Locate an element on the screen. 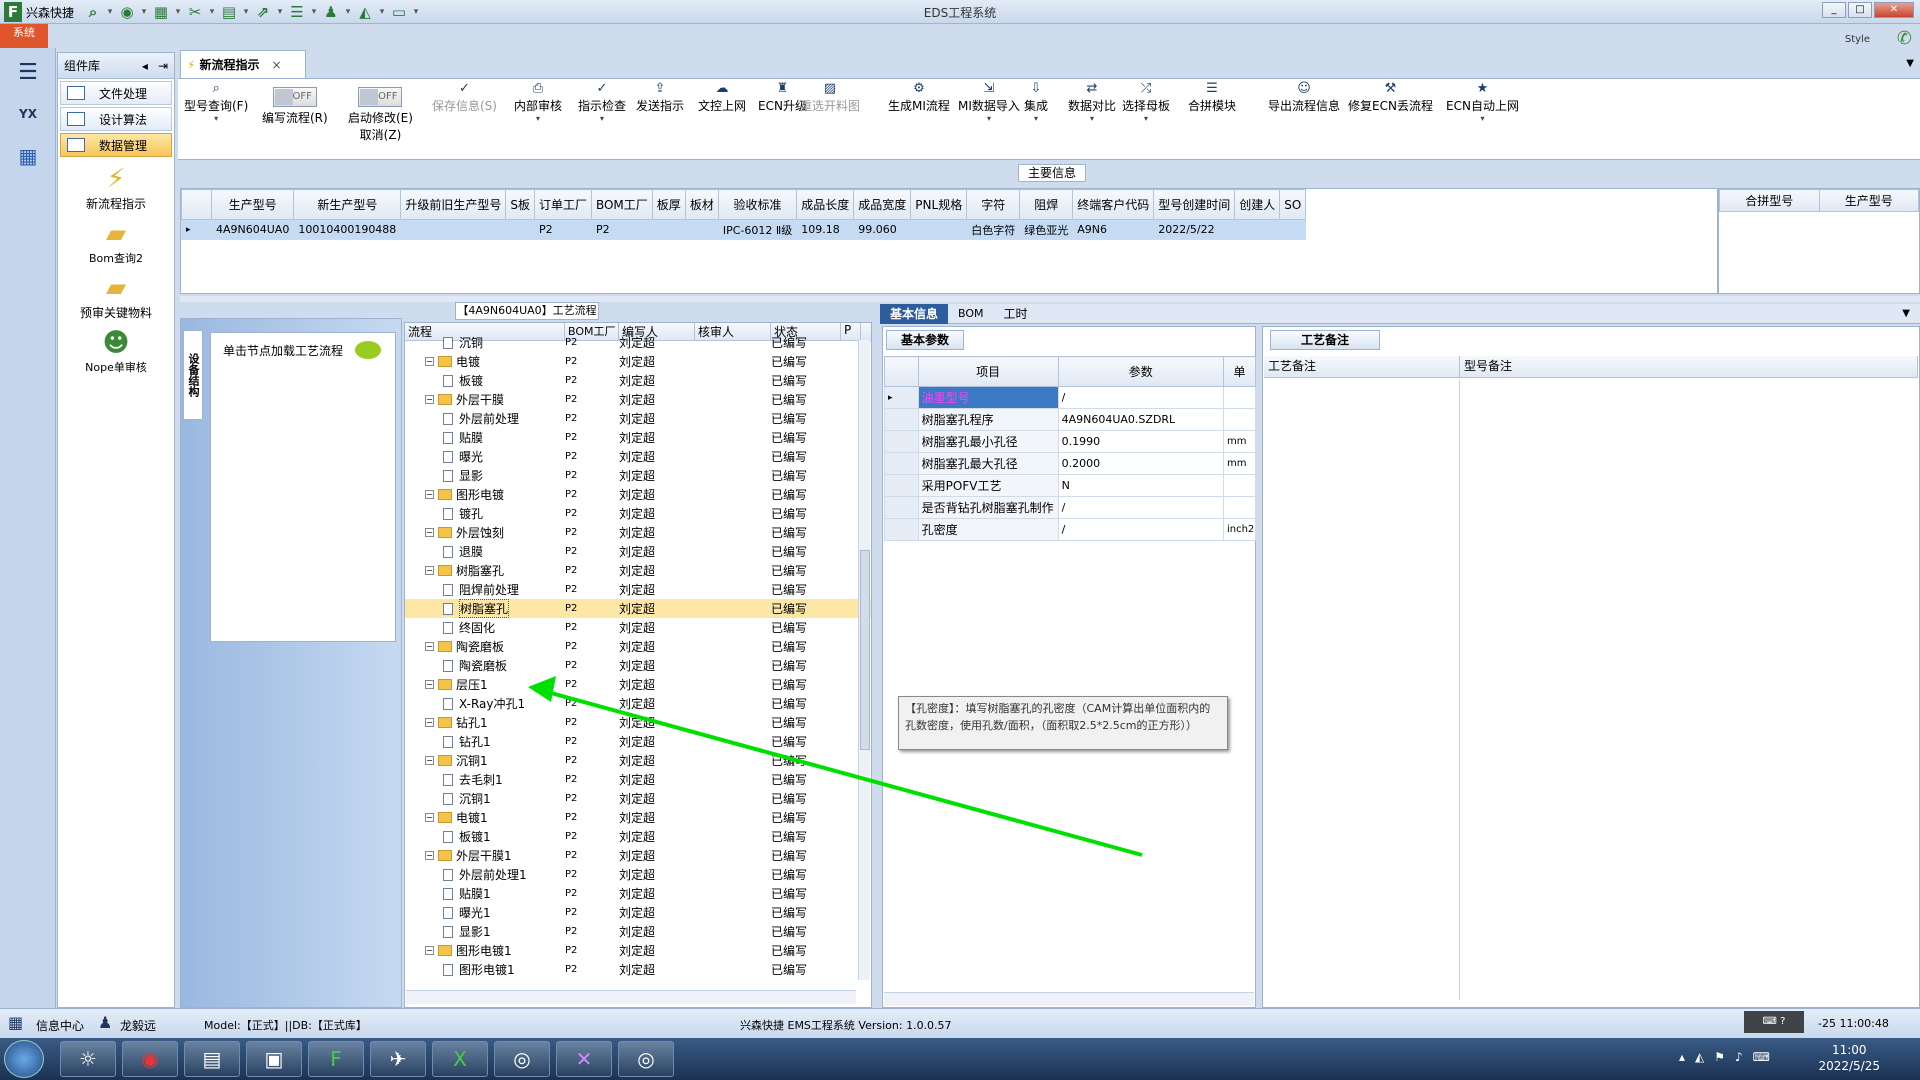  column-header: PNL规格 is located at coordinates (939, 204).